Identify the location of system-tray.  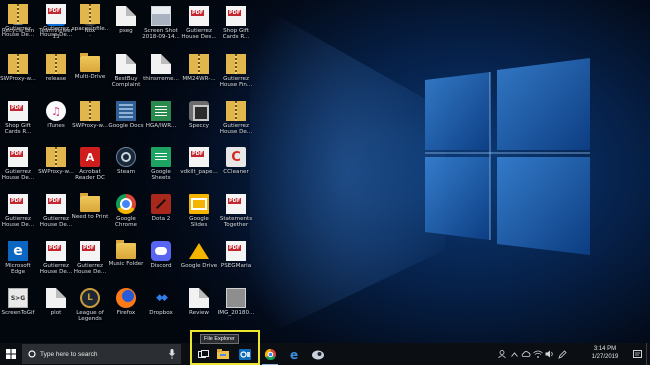
(532, 354).